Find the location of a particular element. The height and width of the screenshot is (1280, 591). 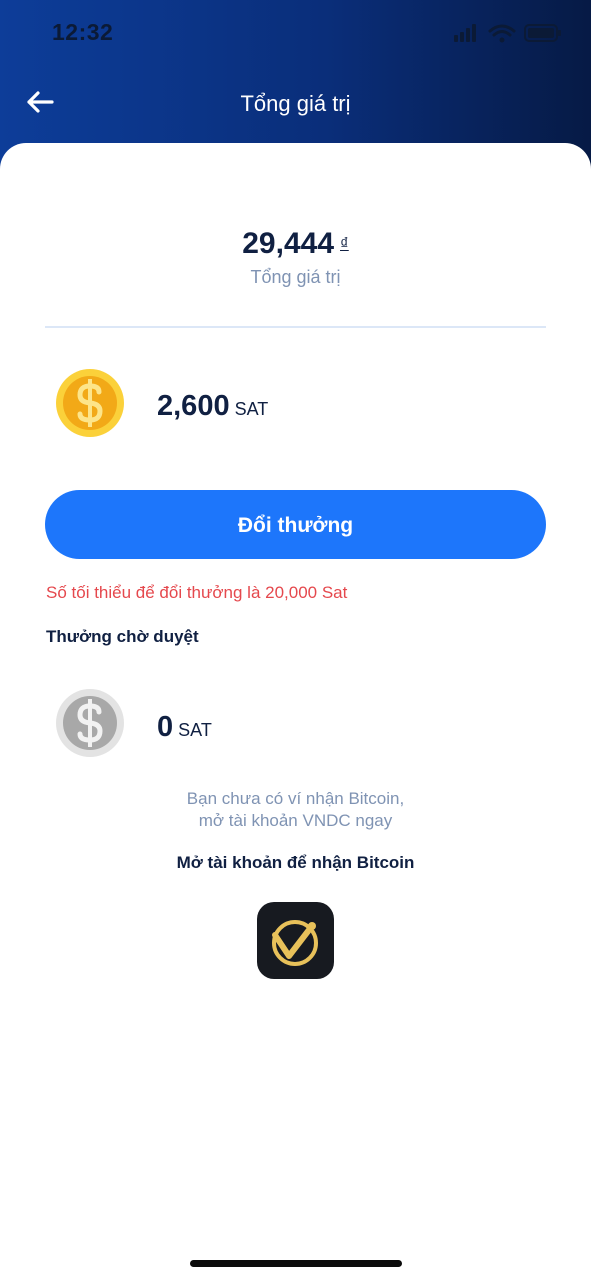

status-icons is located at coordinates (507, 33).